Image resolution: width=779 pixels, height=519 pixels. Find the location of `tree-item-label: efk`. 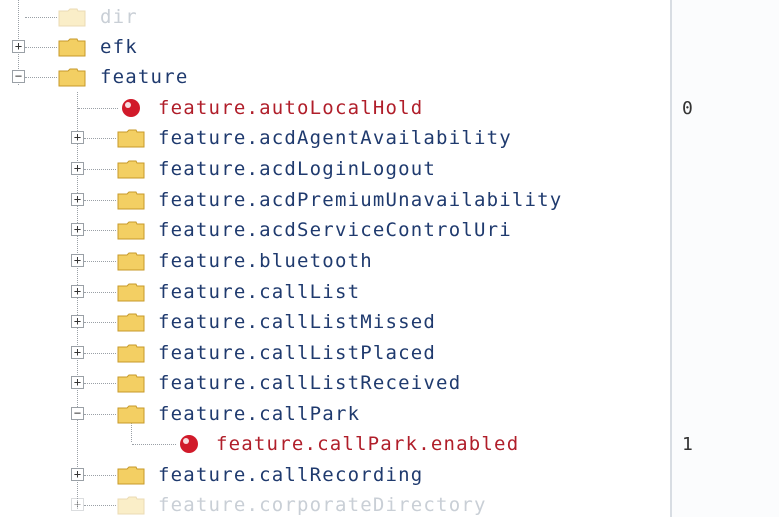

tree-item-label: efk is located at coordinates (119, 47).